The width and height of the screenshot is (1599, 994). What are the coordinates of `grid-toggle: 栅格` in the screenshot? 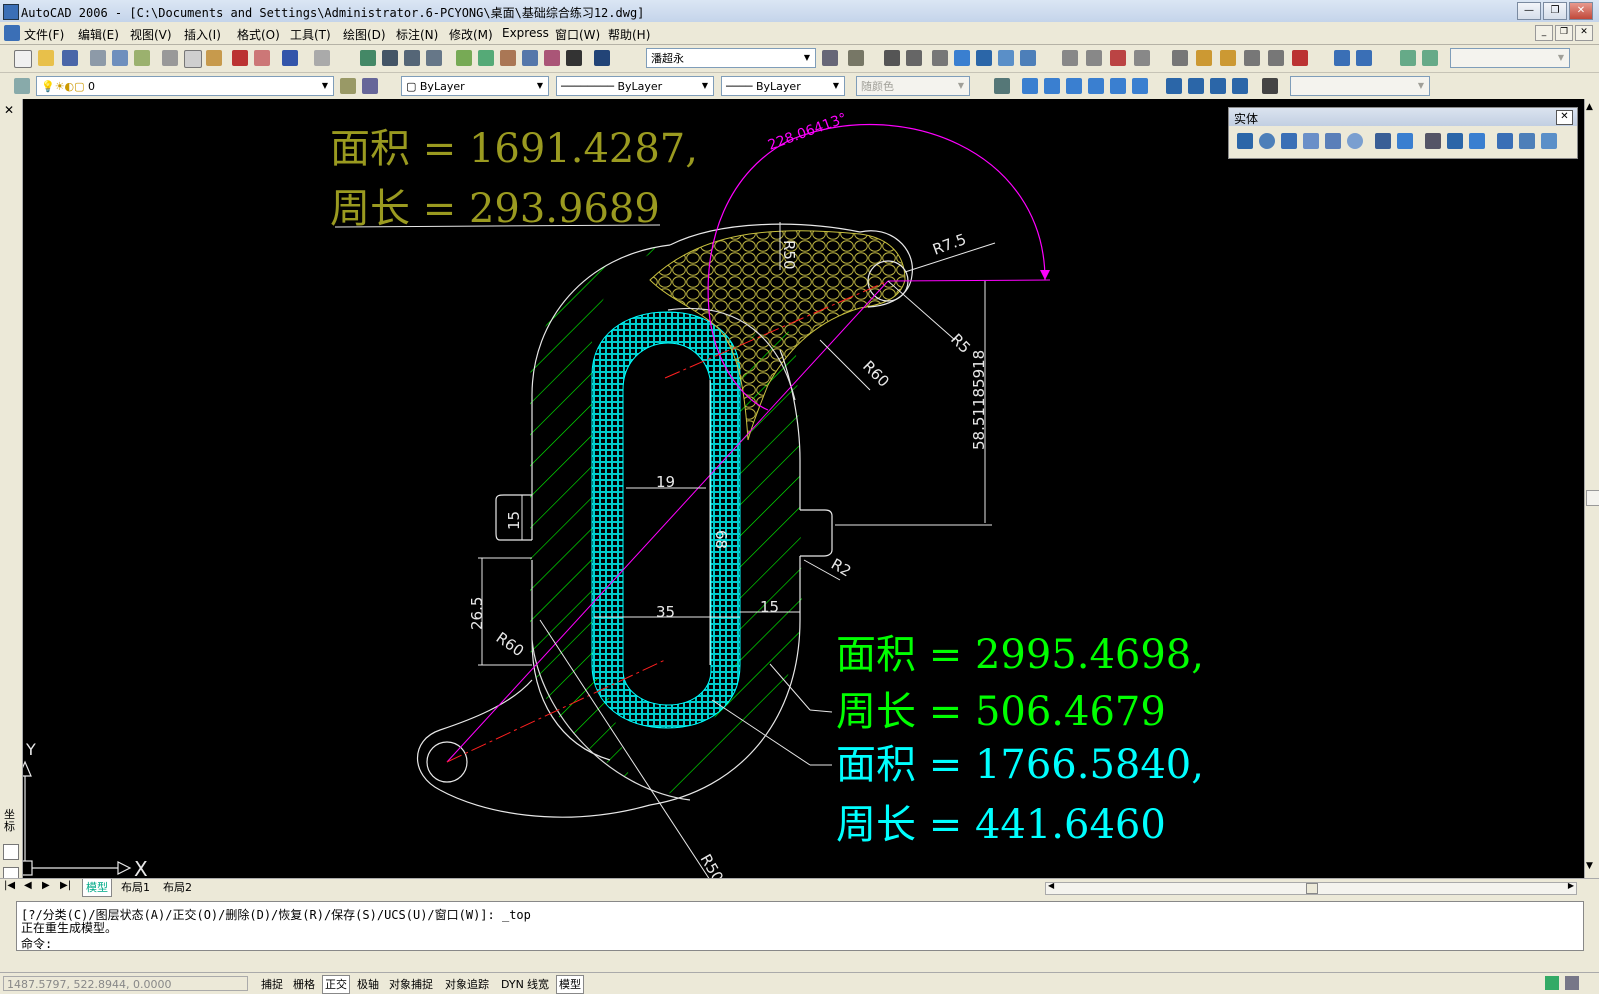 It's located at (304, 984).